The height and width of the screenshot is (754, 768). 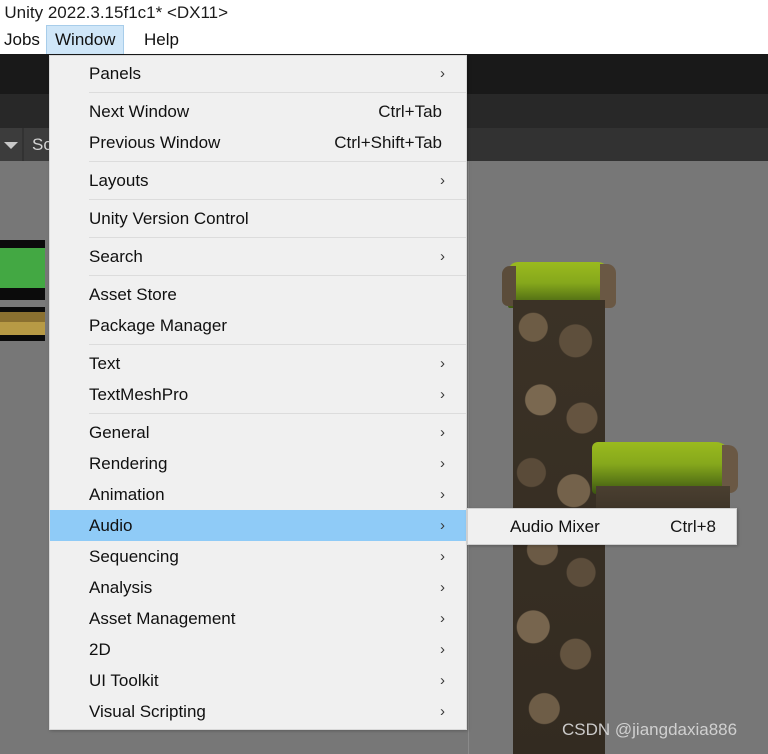 I want to click on menu-item-label: Unity Version Control, so click(x=169, y=218).